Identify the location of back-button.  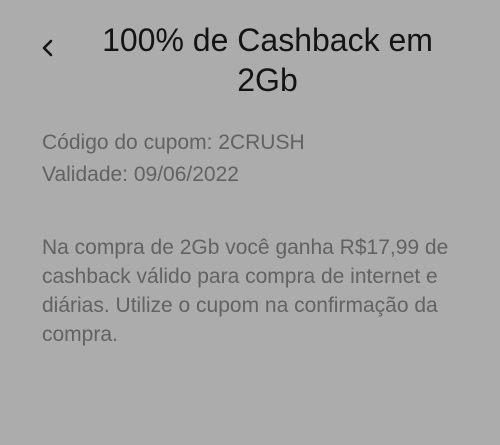
(48, 48).